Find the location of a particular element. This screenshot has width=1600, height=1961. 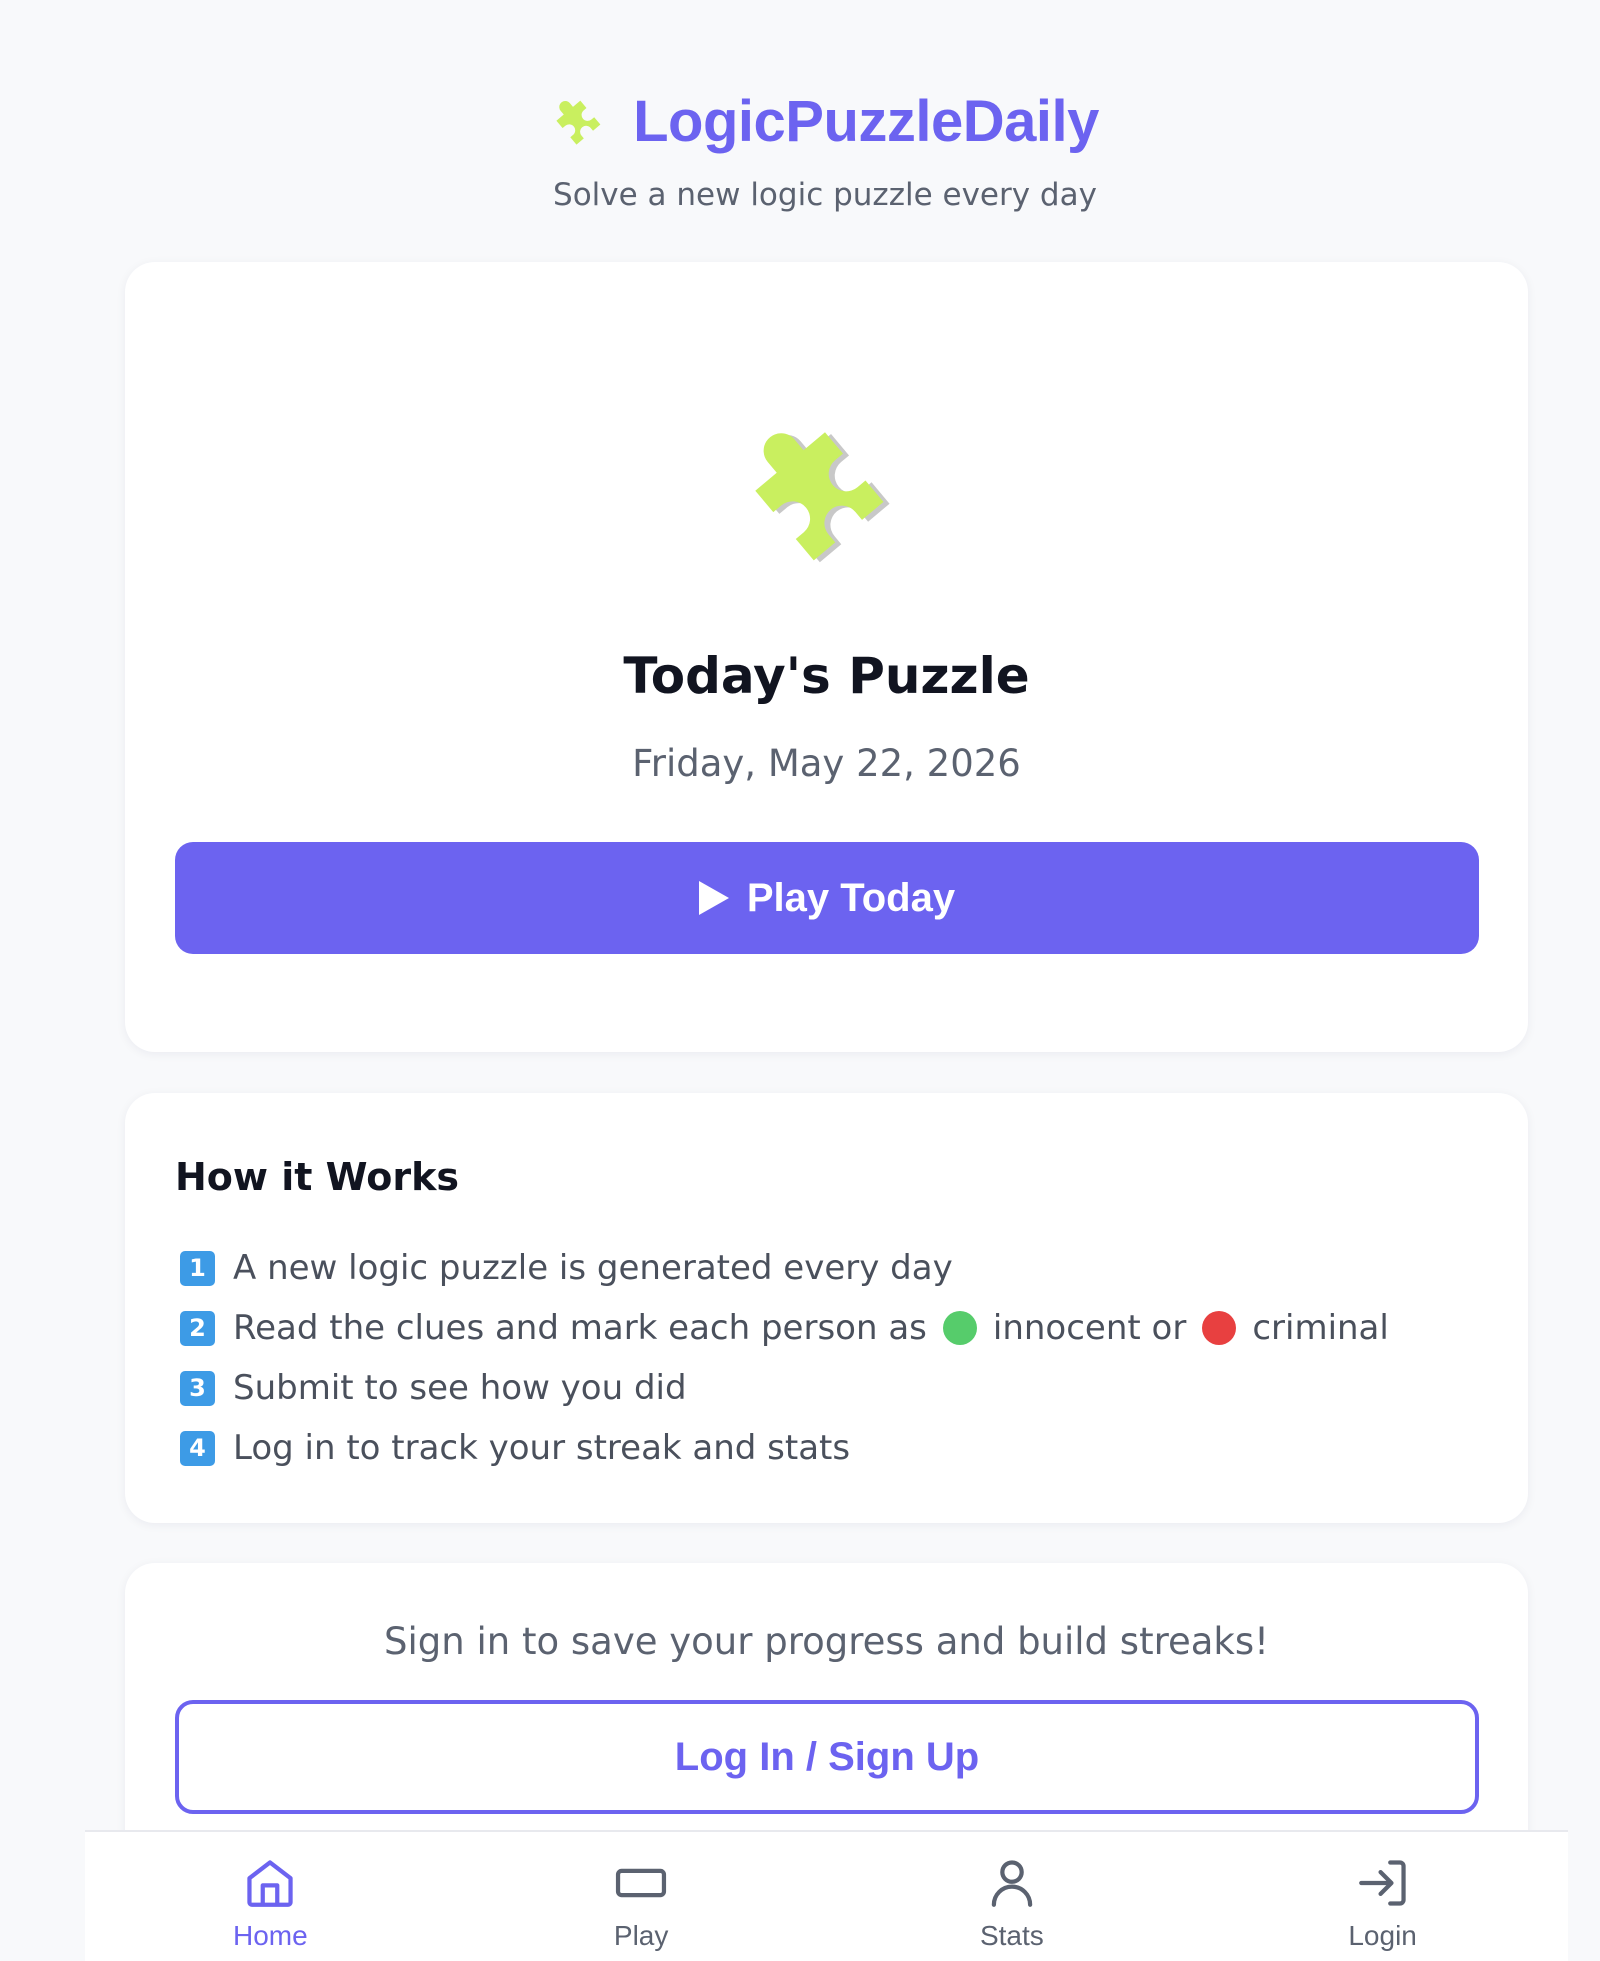

step-text: Read the clues and mark each person as is located at coordinates (580, 1328).